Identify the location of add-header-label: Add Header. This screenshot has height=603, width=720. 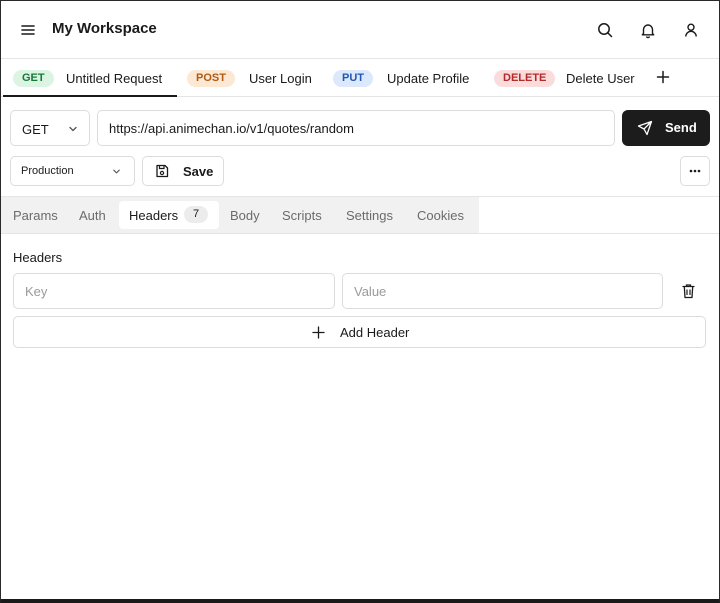
(375, 332).